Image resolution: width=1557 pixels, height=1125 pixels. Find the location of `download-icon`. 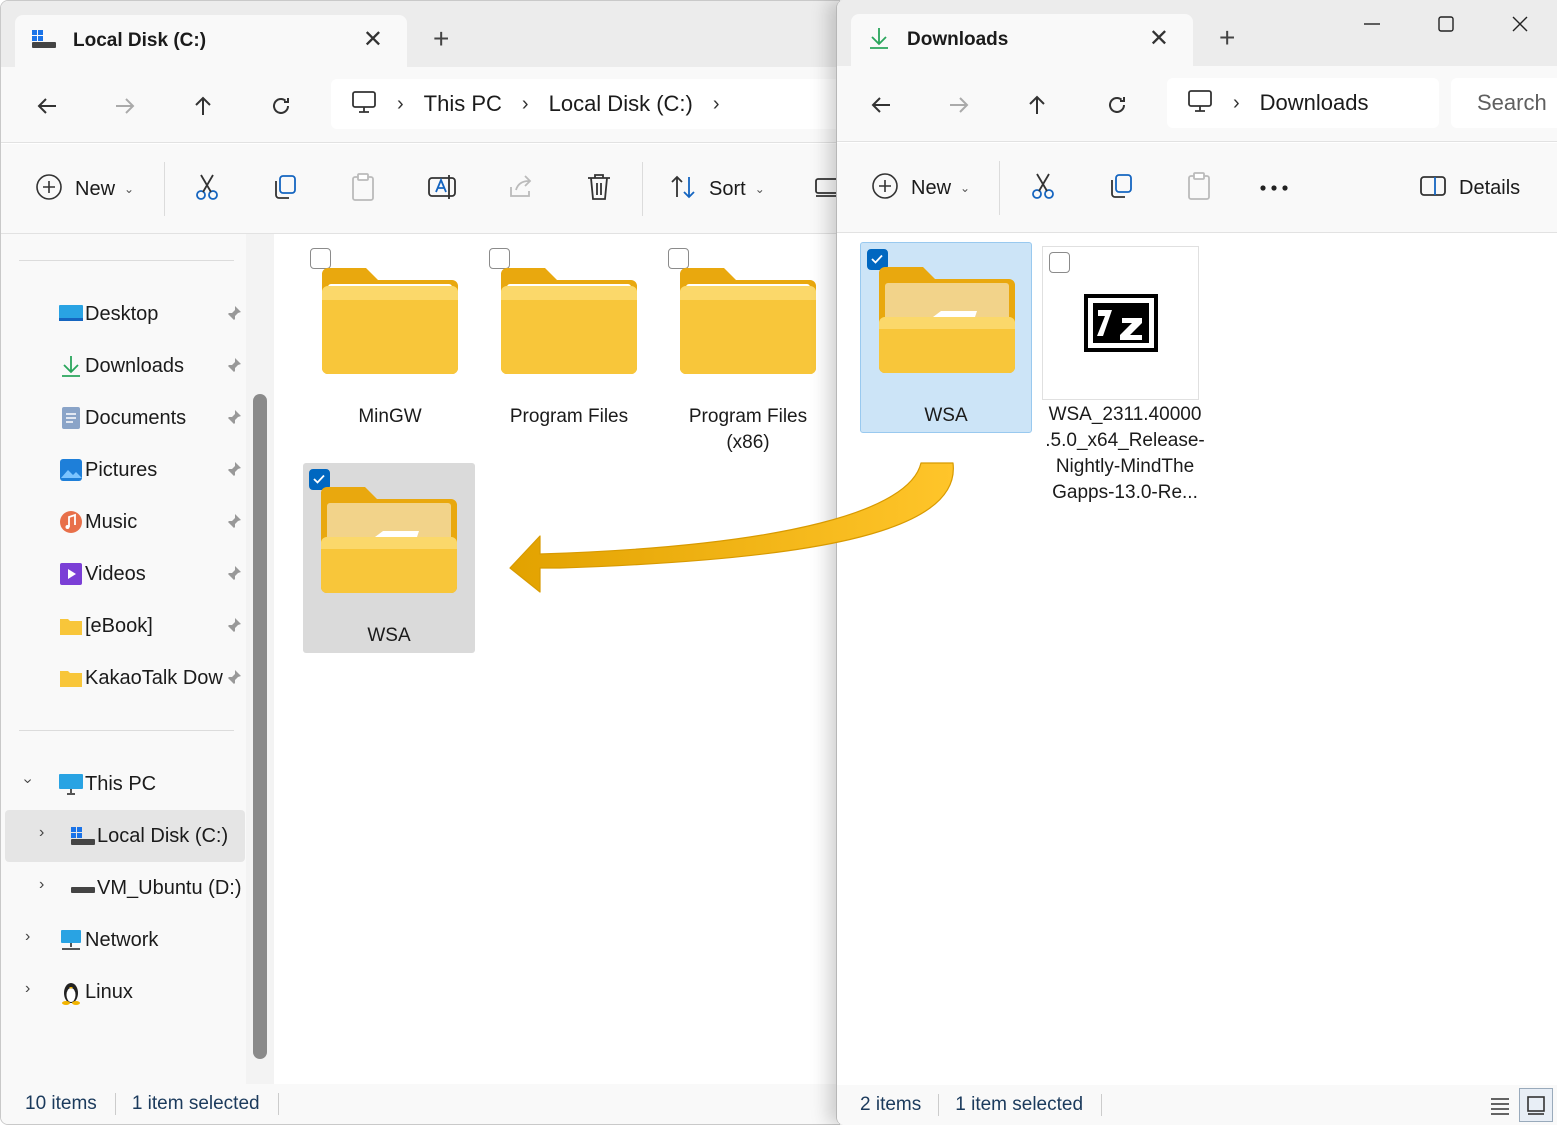

download-icon is located at coordinates (879, 40).